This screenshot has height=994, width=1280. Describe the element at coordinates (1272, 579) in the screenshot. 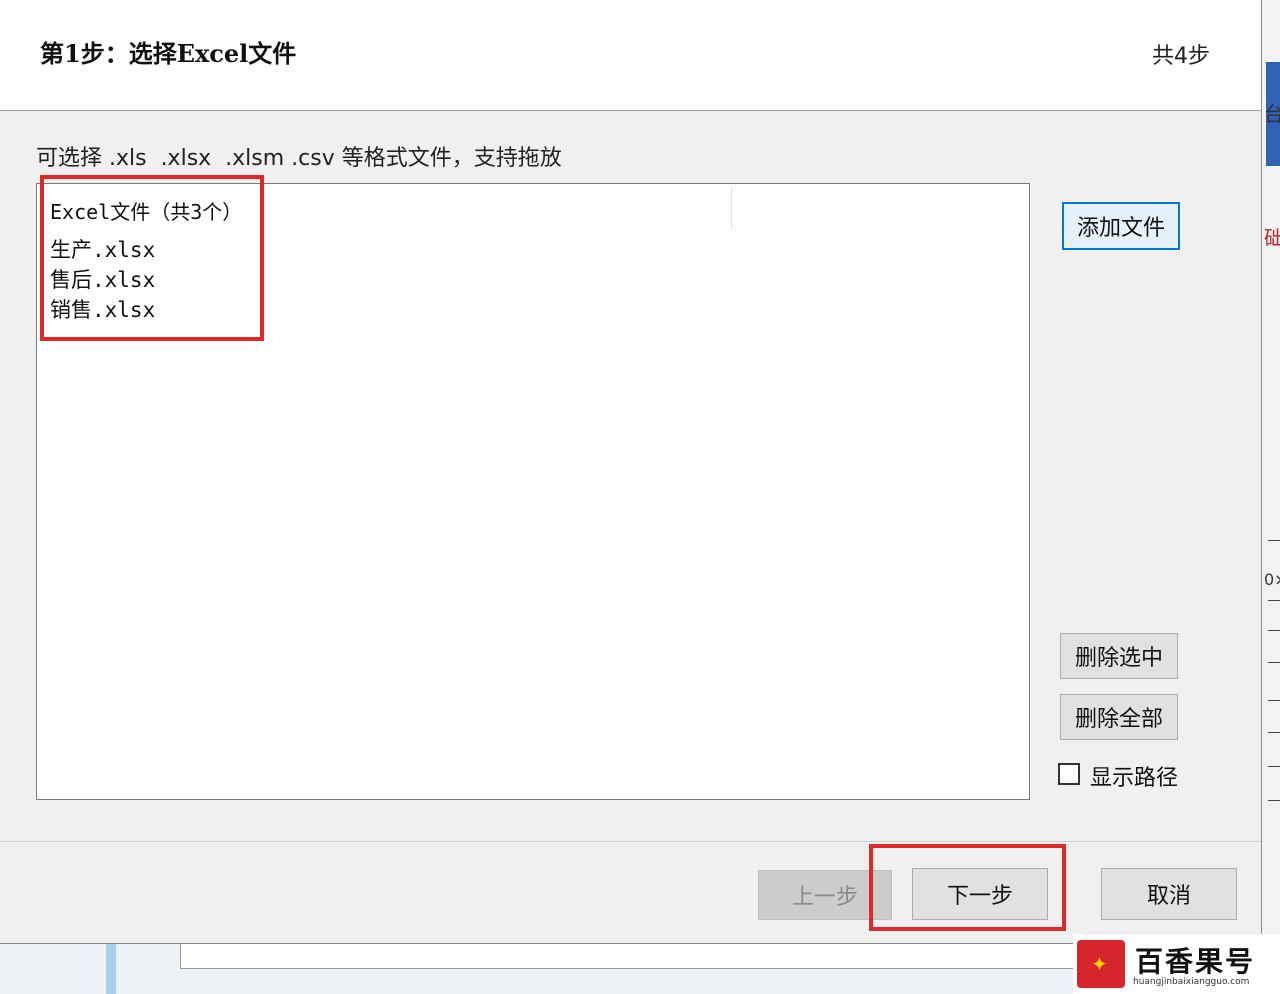

I see `background-text-fragment: 0×` at that location.